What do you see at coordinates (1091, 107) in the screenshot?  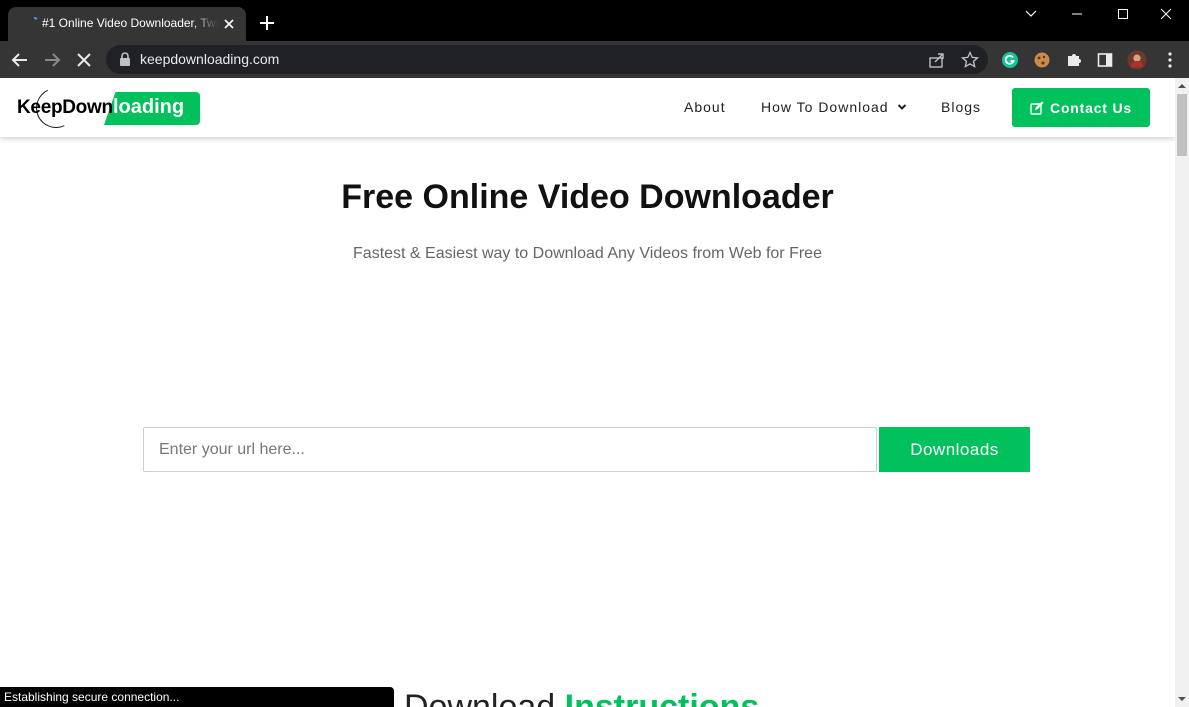 I see `contact-us-label: Contact Us` at bounding box center [1091, 107].